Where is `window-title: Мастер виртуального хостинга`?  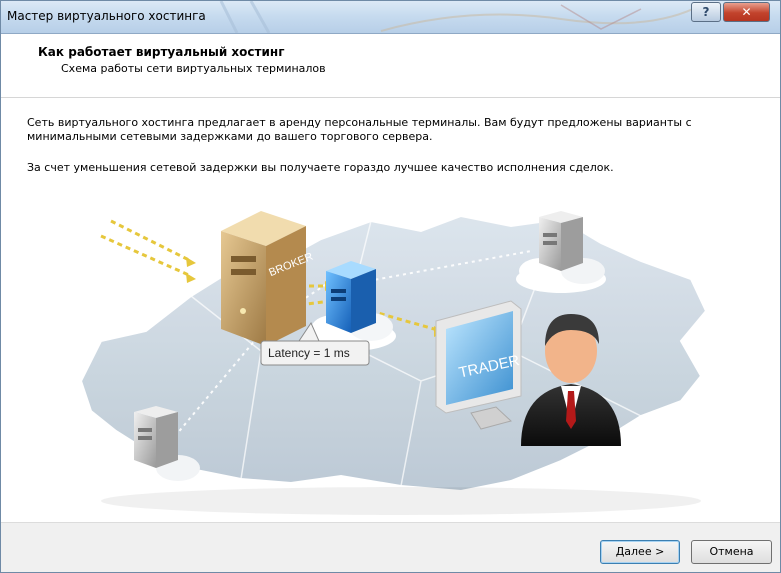 window-title: Мастер виртуального хостинга is located at coordinates (106, 16).